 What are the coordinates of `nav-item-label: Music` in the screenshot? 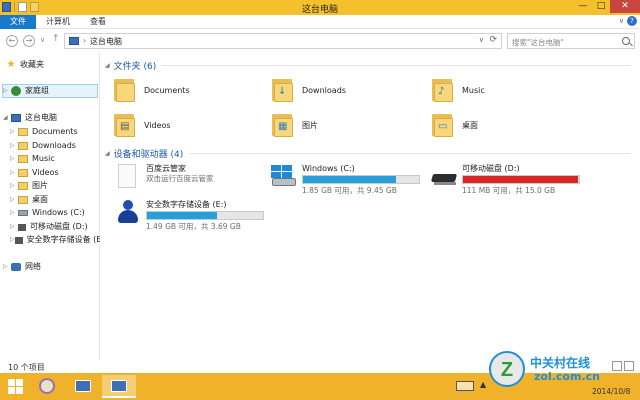 It's located at (43, 158).